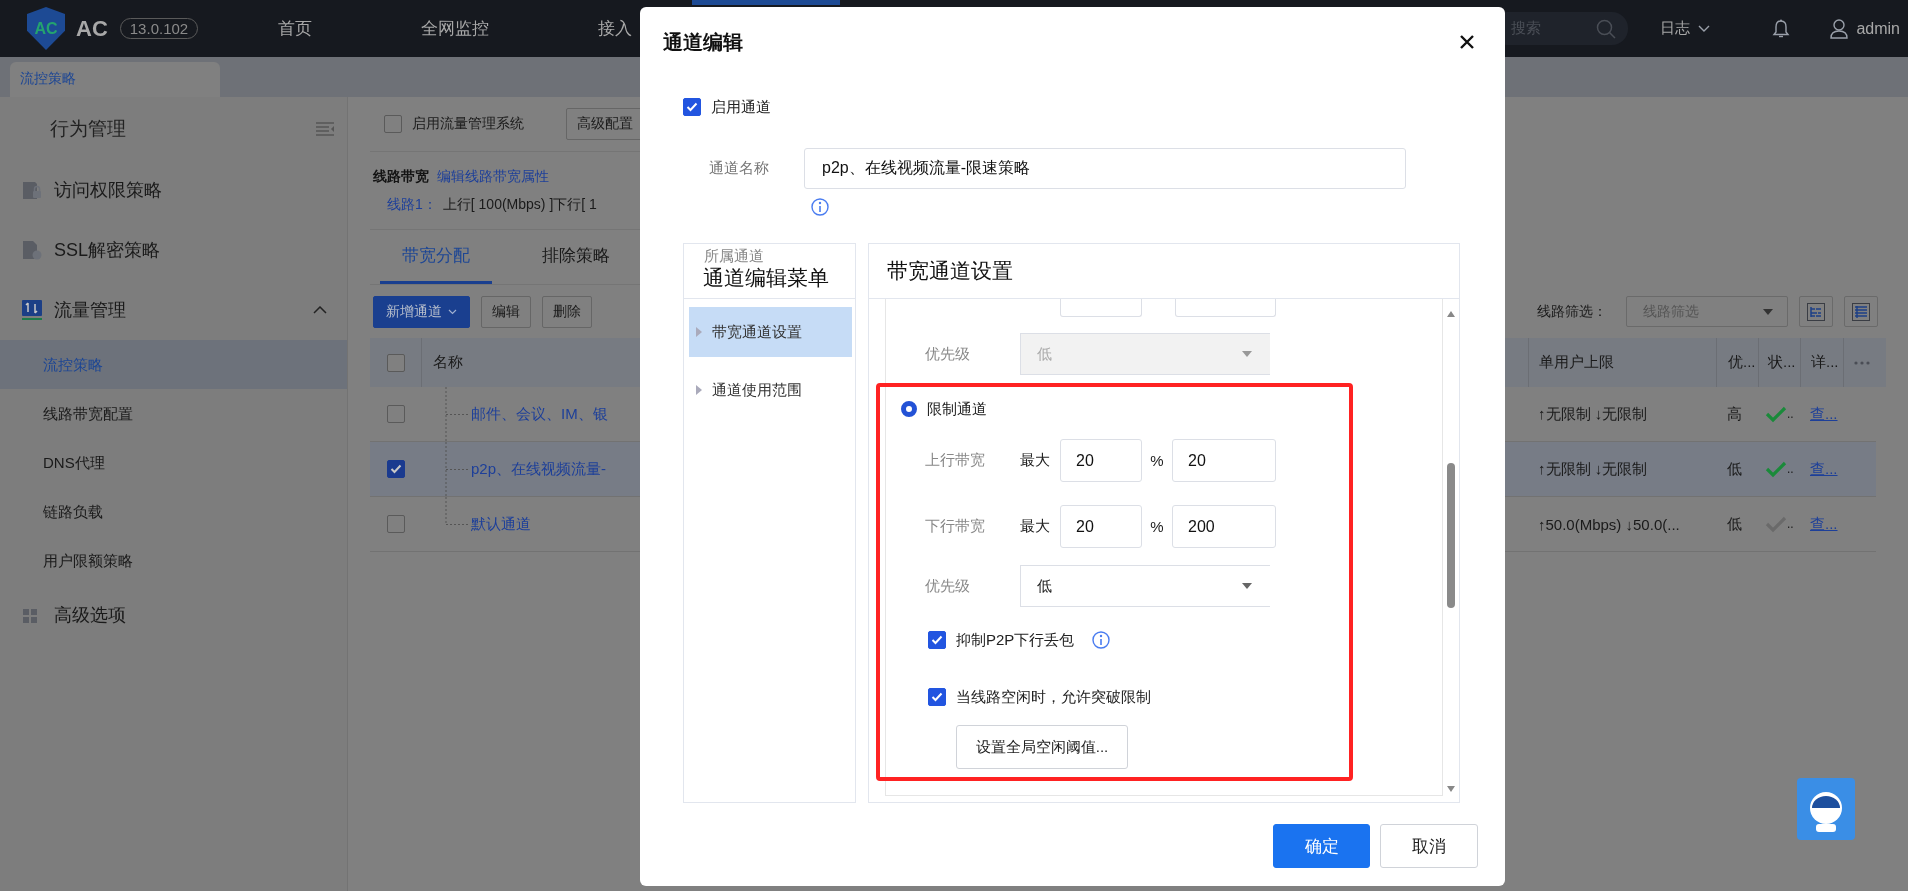 The width and height of the screenshot is (1908, 891). What do you see at coordinates (173, 560) in the screenshot?
I see `sidebar-subitem: 用户限额策略` at bounding box center [173, 560].